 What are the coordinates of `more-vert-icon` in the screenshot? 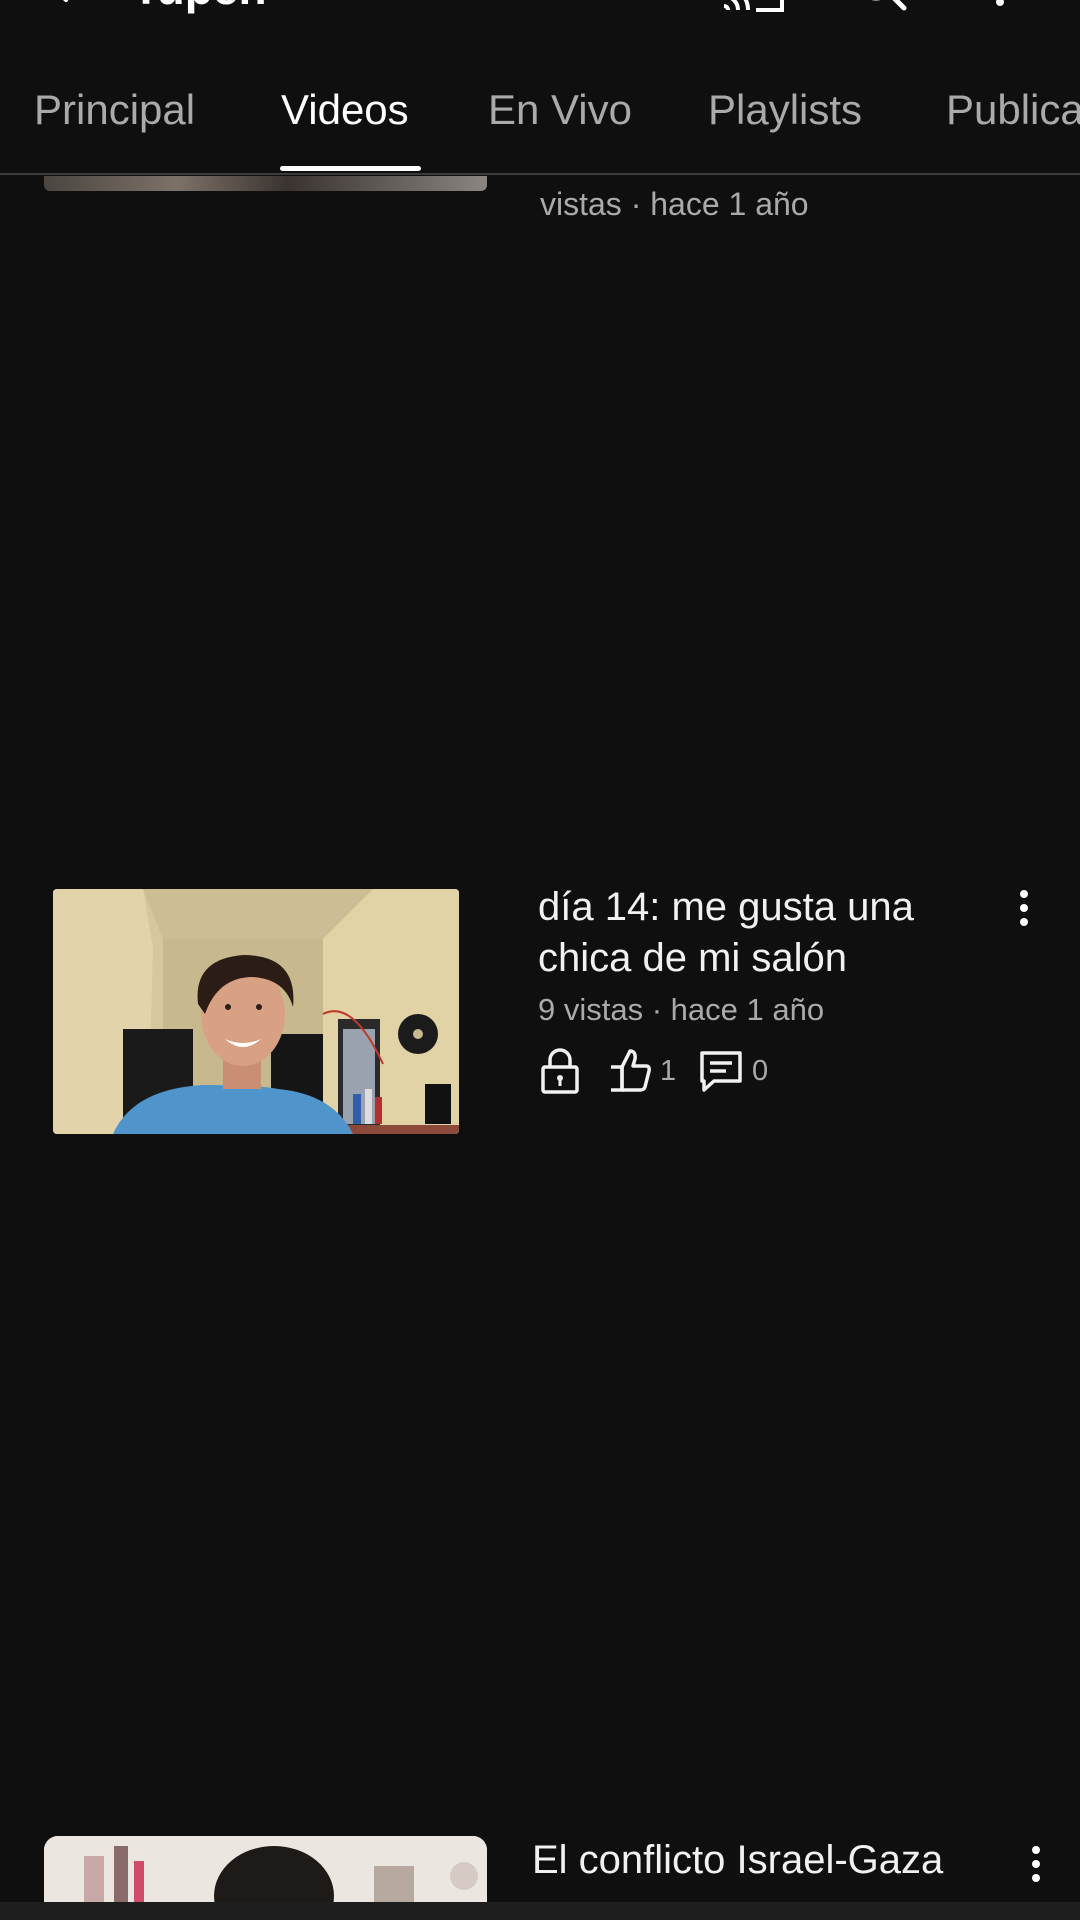 It's located at (1000, 7).